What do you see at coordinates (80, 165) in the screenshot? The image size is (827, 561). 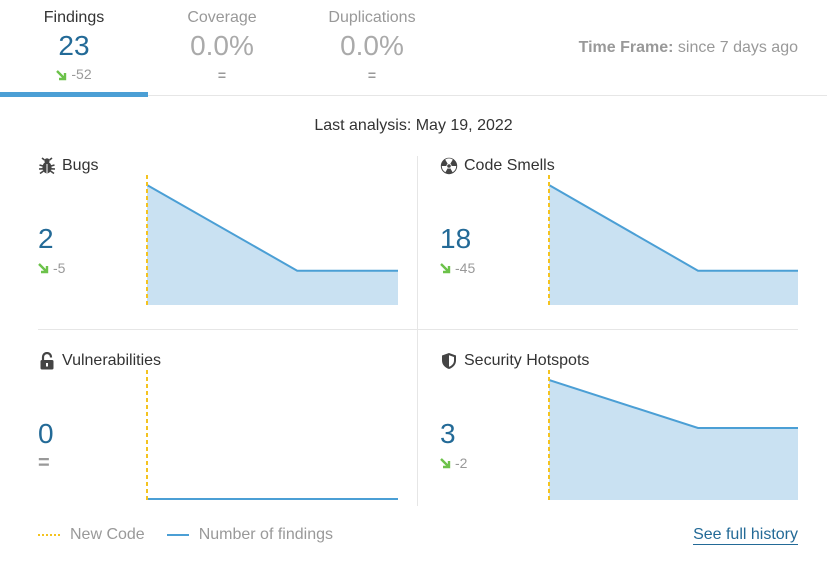 I see `card-title-text: Bugs` at bounding box center [80, 165].